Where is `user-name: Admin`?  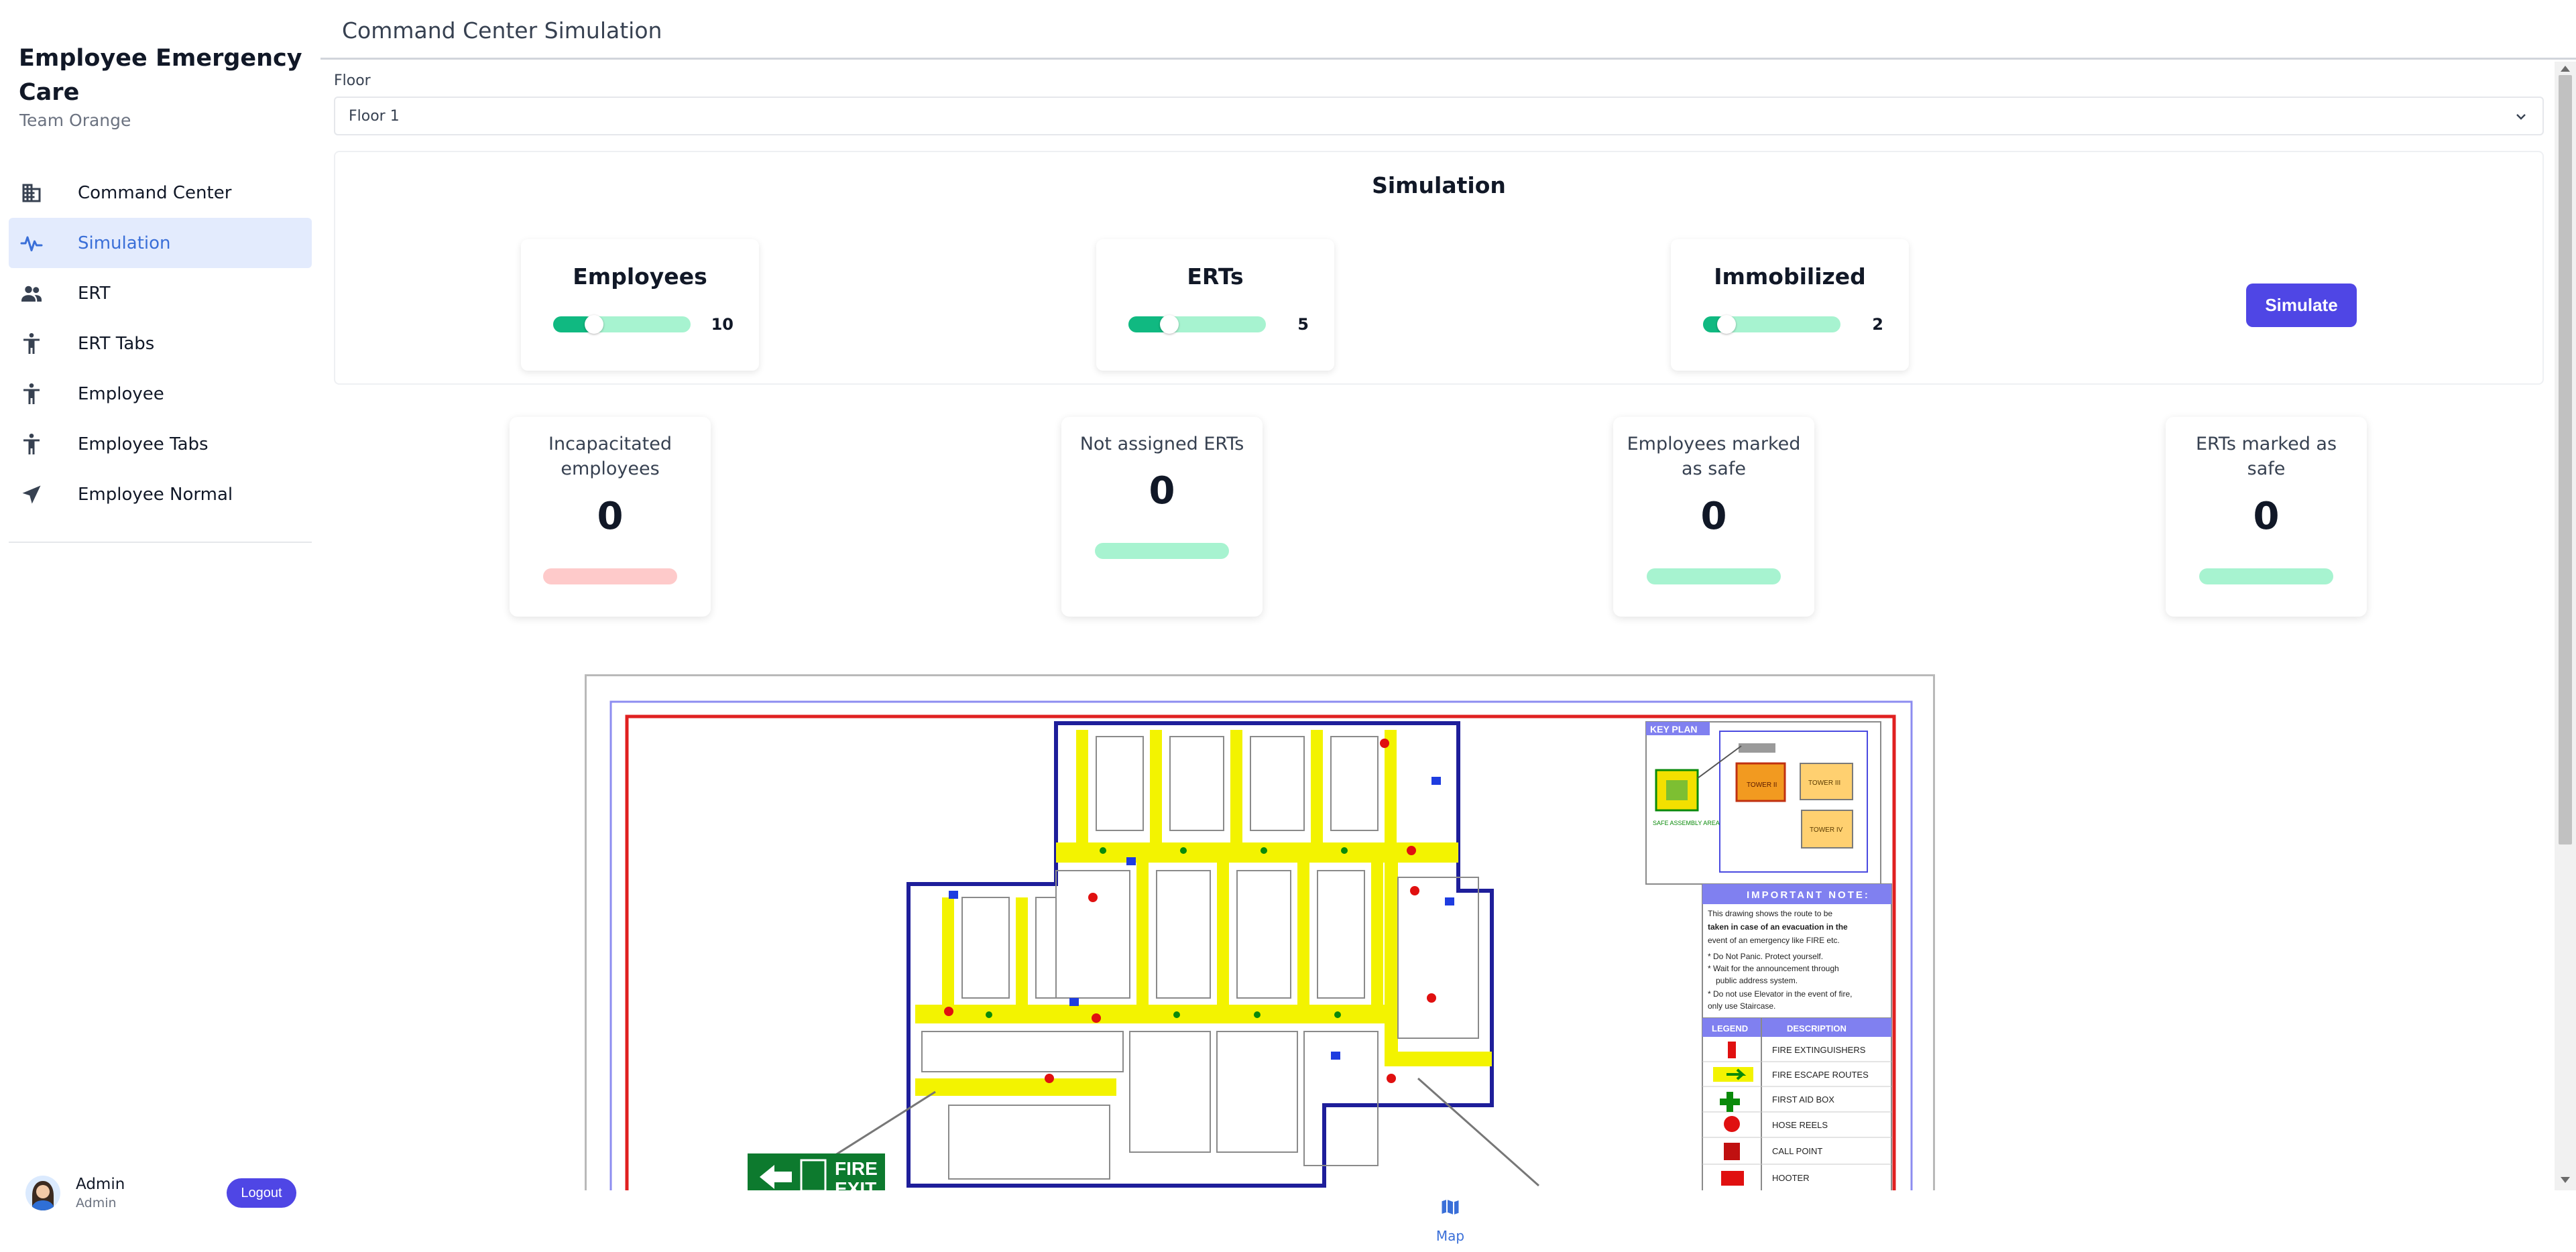 user-name: Admin is located at coordinates (100, 1184).